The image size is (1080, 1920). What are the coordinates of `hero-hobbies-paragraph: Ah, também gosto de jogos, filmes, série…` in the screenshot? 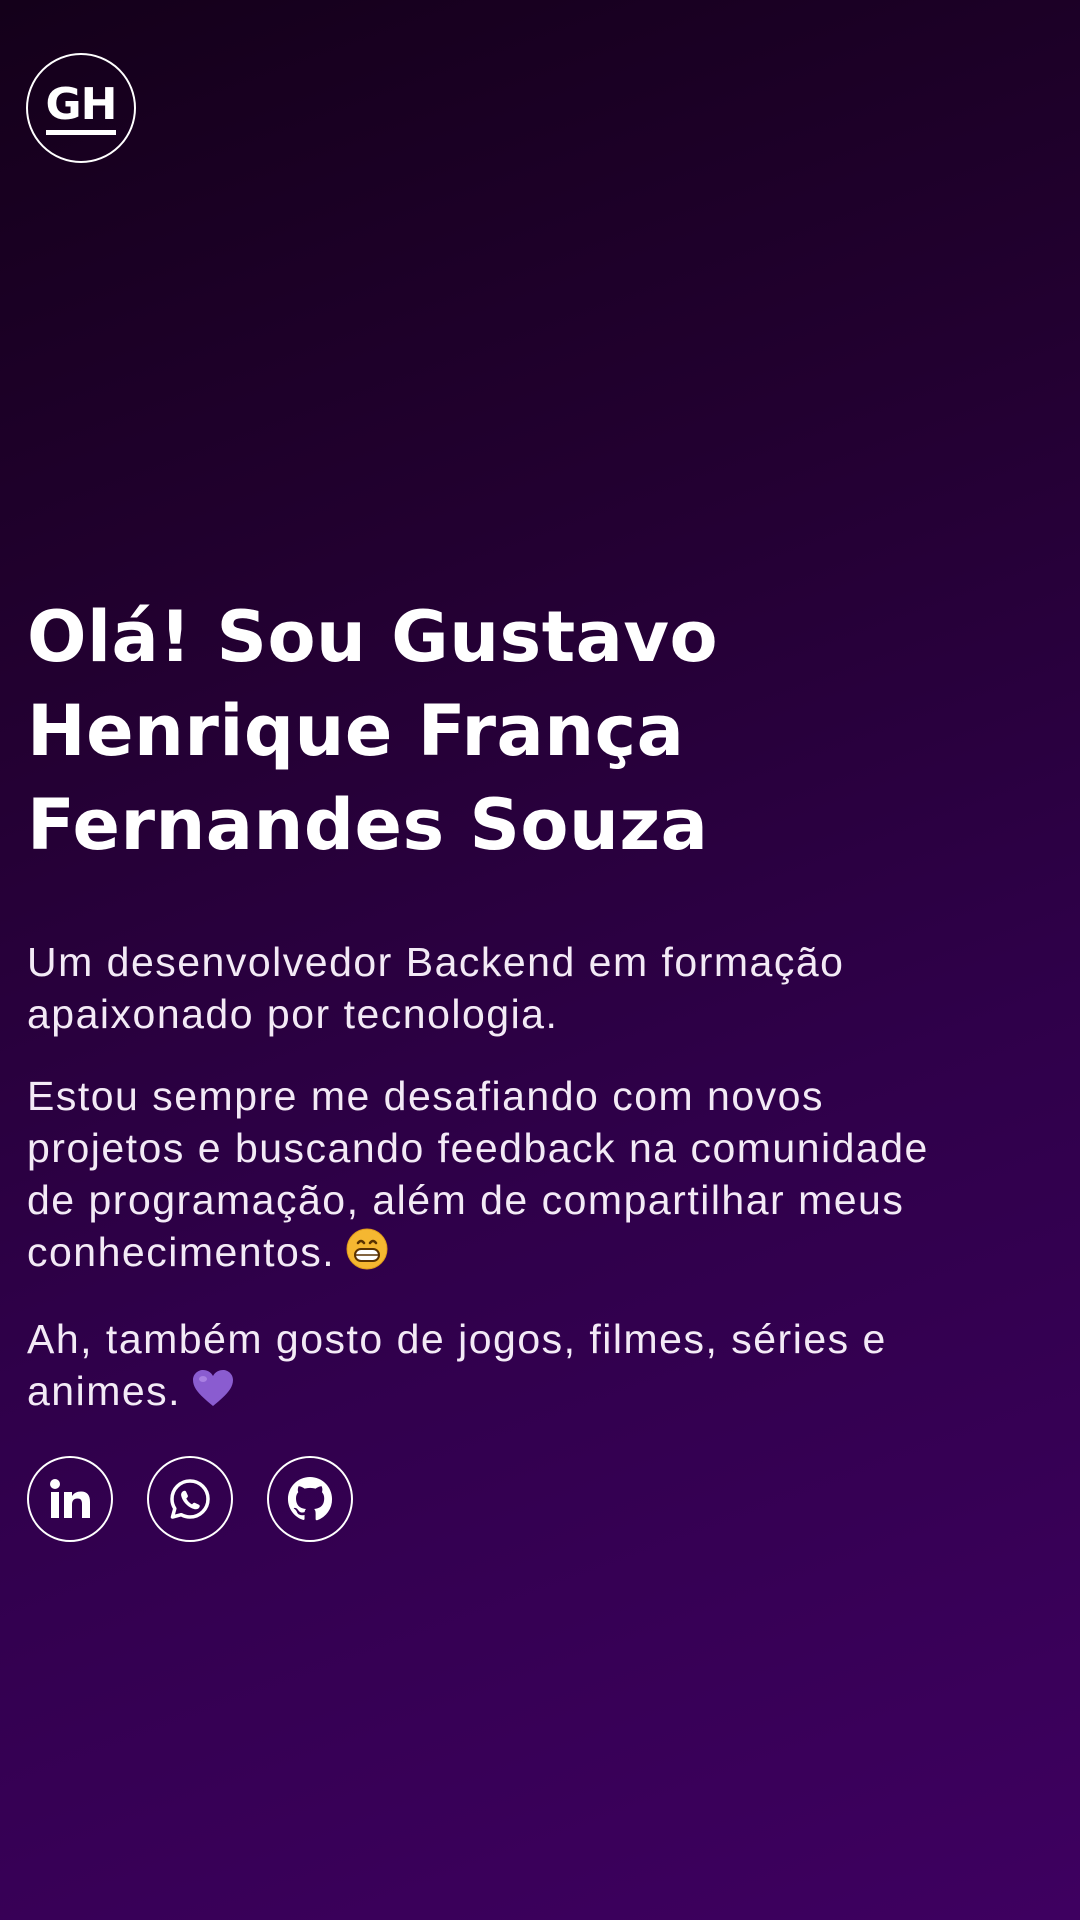 It's located at (457, 1366).